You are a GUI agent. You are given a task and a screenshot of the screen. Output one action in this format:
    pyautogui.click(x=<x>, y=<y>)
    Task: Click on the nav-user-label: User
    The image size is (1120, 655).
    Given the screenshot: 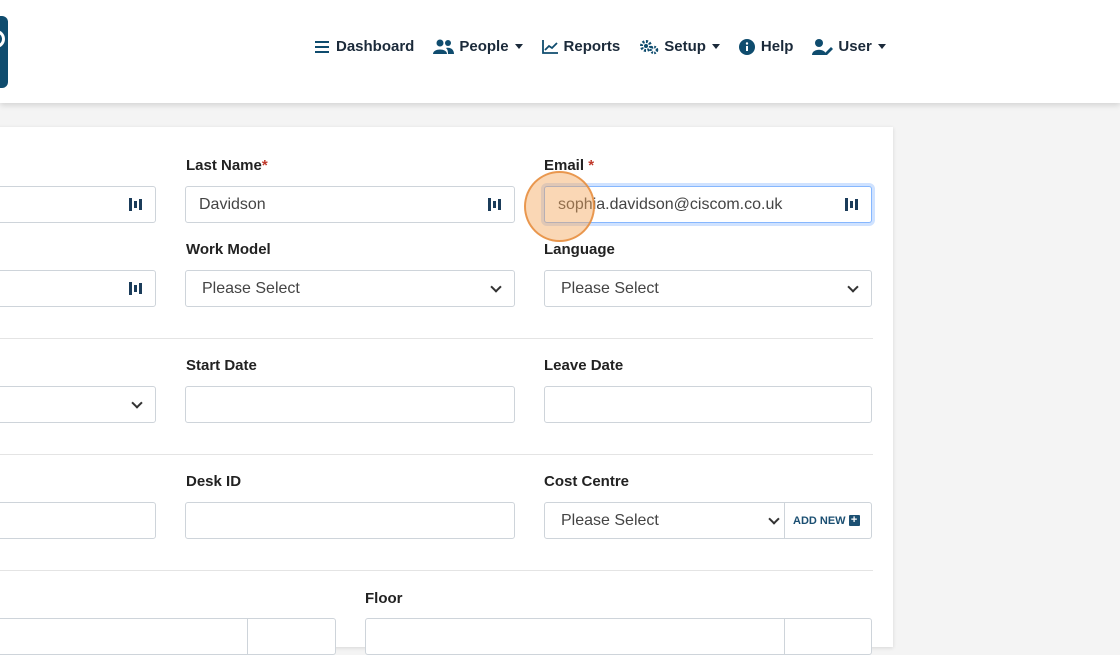 What is the action you would take?
    pyautogui.click(x=855, y=46)
    